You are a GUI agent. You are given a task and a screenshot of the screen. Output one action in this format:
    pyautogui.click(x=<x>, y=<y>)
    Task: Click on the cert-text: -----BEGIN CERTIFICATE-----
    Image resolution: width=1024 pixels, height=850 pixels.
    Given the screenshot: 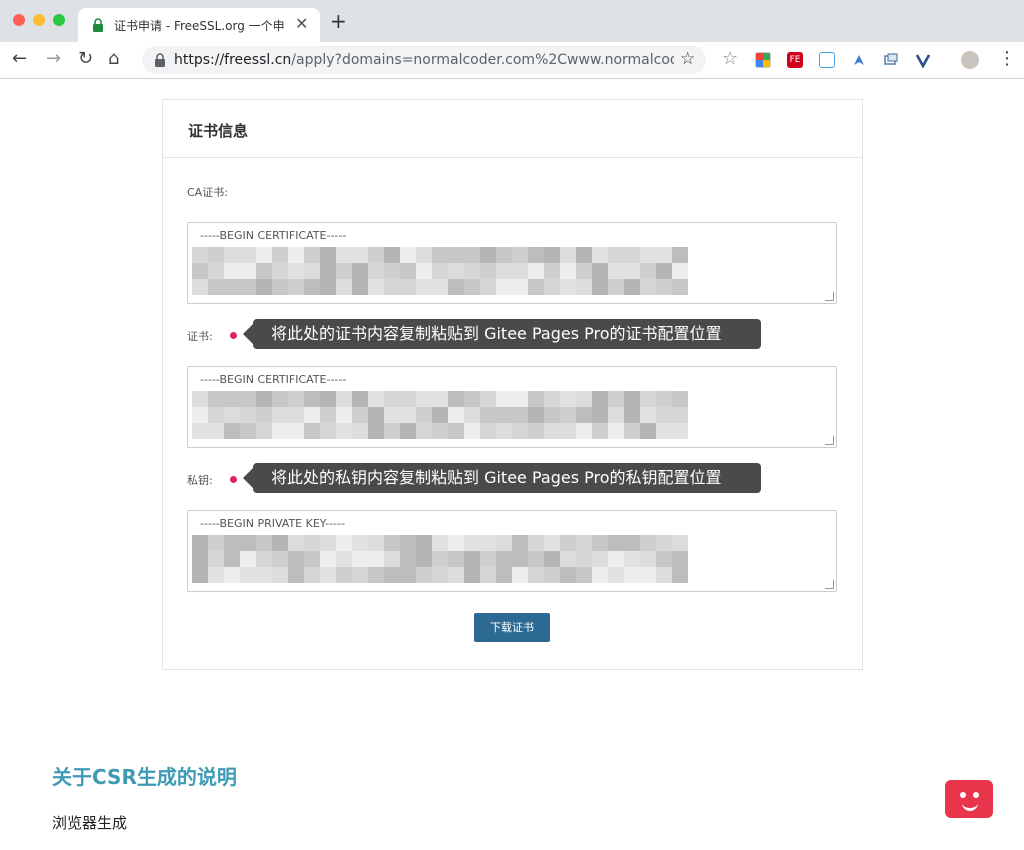 What is the action you would take?
    pyautogui.click(x=273, y=379)
    